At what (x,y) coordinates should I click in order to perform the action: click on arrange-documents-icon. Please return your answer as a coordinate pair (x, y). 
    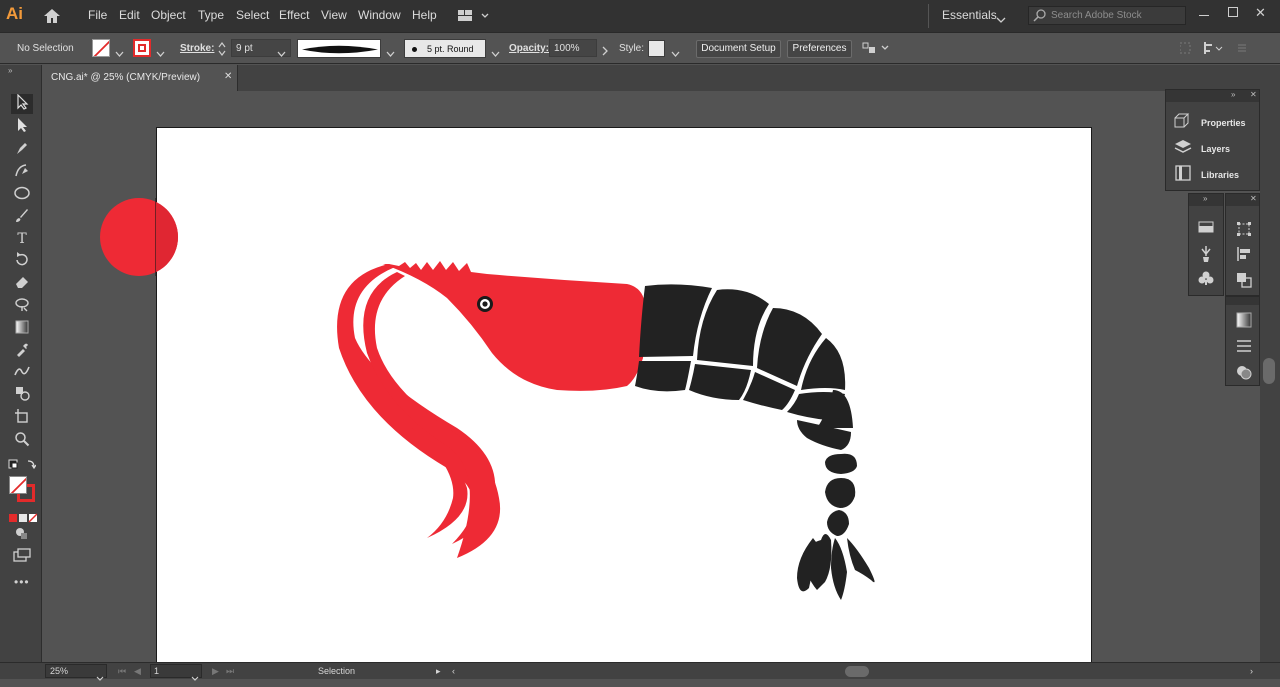
    Looking at the image, I should click on (474, 16).